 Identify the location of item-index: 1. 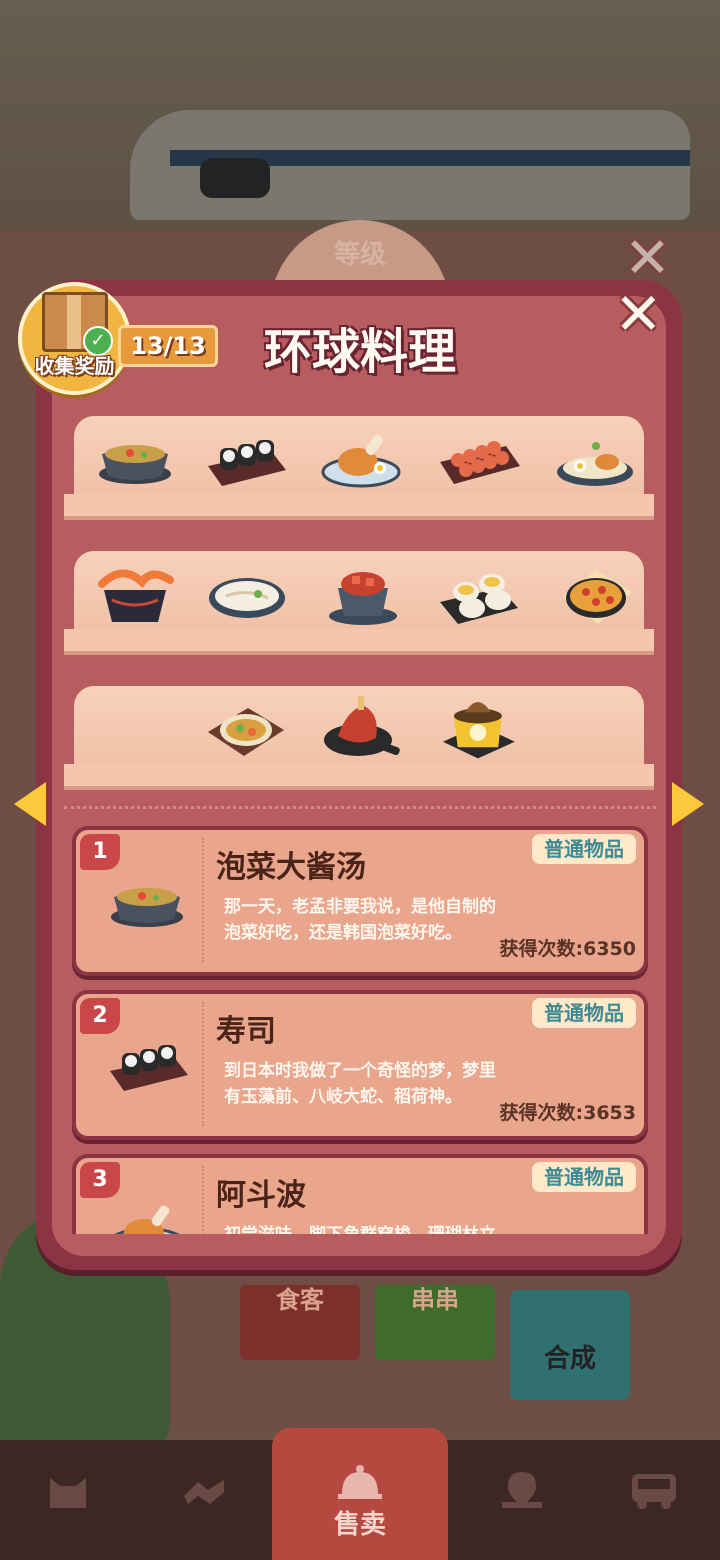
(100, 852).